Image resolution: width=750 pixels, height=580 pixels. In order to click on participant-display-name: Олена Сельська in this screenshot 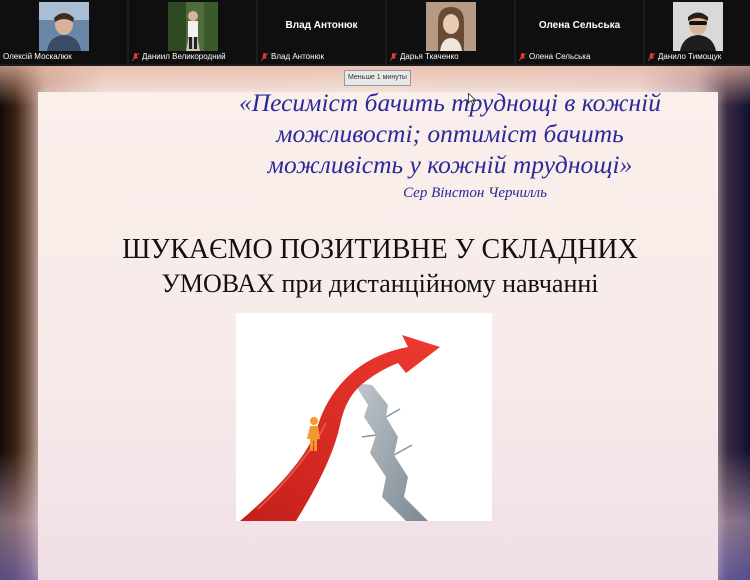, I will do `click(579, 25)`.